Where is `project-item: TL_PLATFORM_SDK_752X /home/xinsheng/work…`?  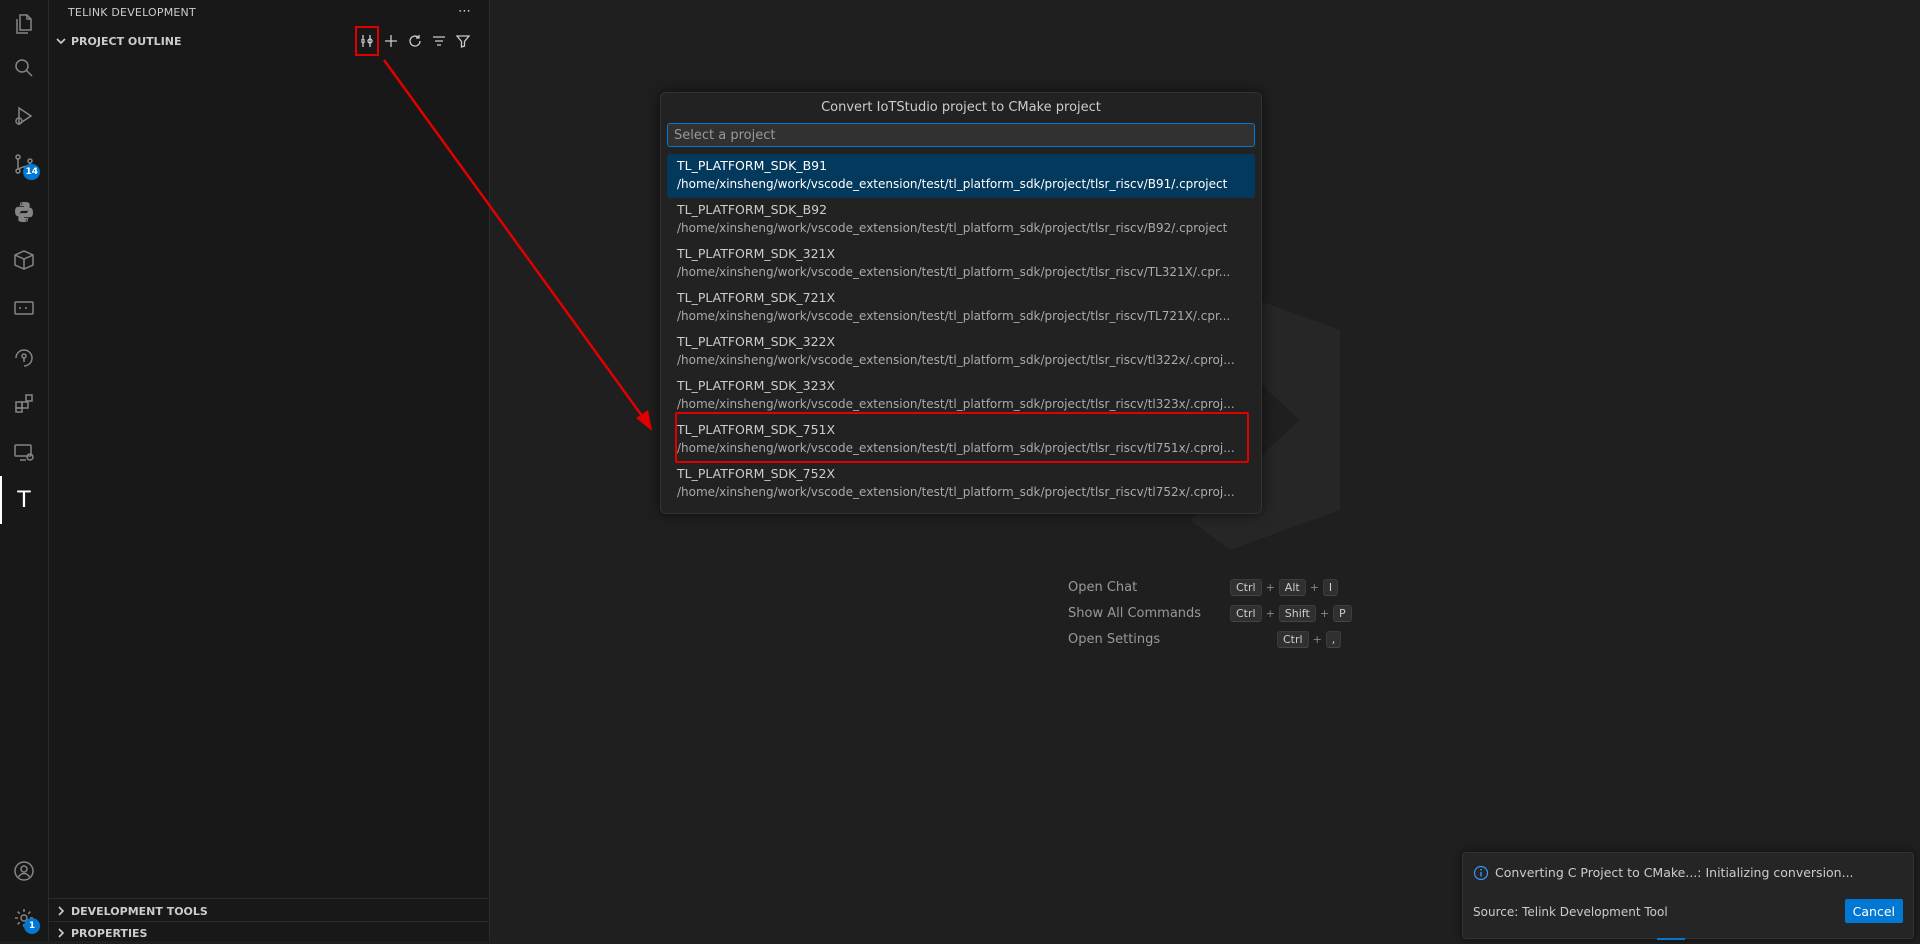
project-item: TL_PLATFORM_SDK_752X /home/xinsheng/work… is located at coordinates (961, 484).